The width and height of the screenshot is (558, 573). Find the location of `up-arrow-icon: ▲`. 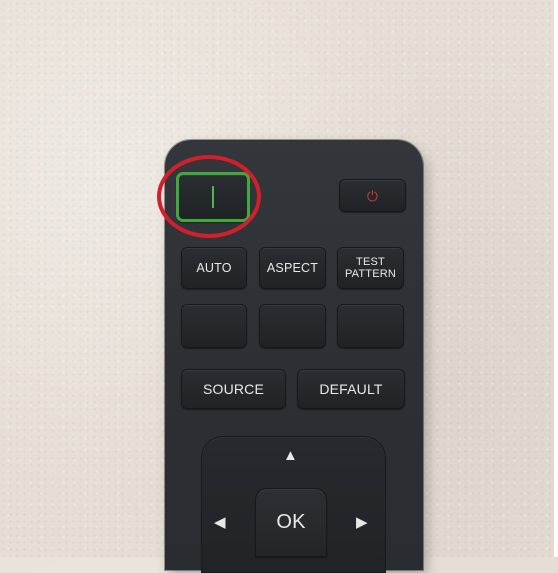

up-arrow-icon: ▲ is located at coordinates (290, 455).